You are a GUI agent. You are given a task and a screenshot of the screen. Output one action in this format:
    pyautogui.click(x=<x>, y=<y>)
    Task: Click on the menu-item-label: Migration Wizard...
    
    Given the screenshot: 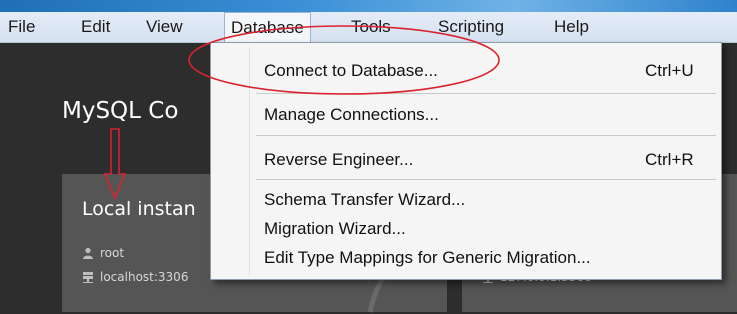 What is the action you would take?
    pyautogui.click(x=335, y=228)
    